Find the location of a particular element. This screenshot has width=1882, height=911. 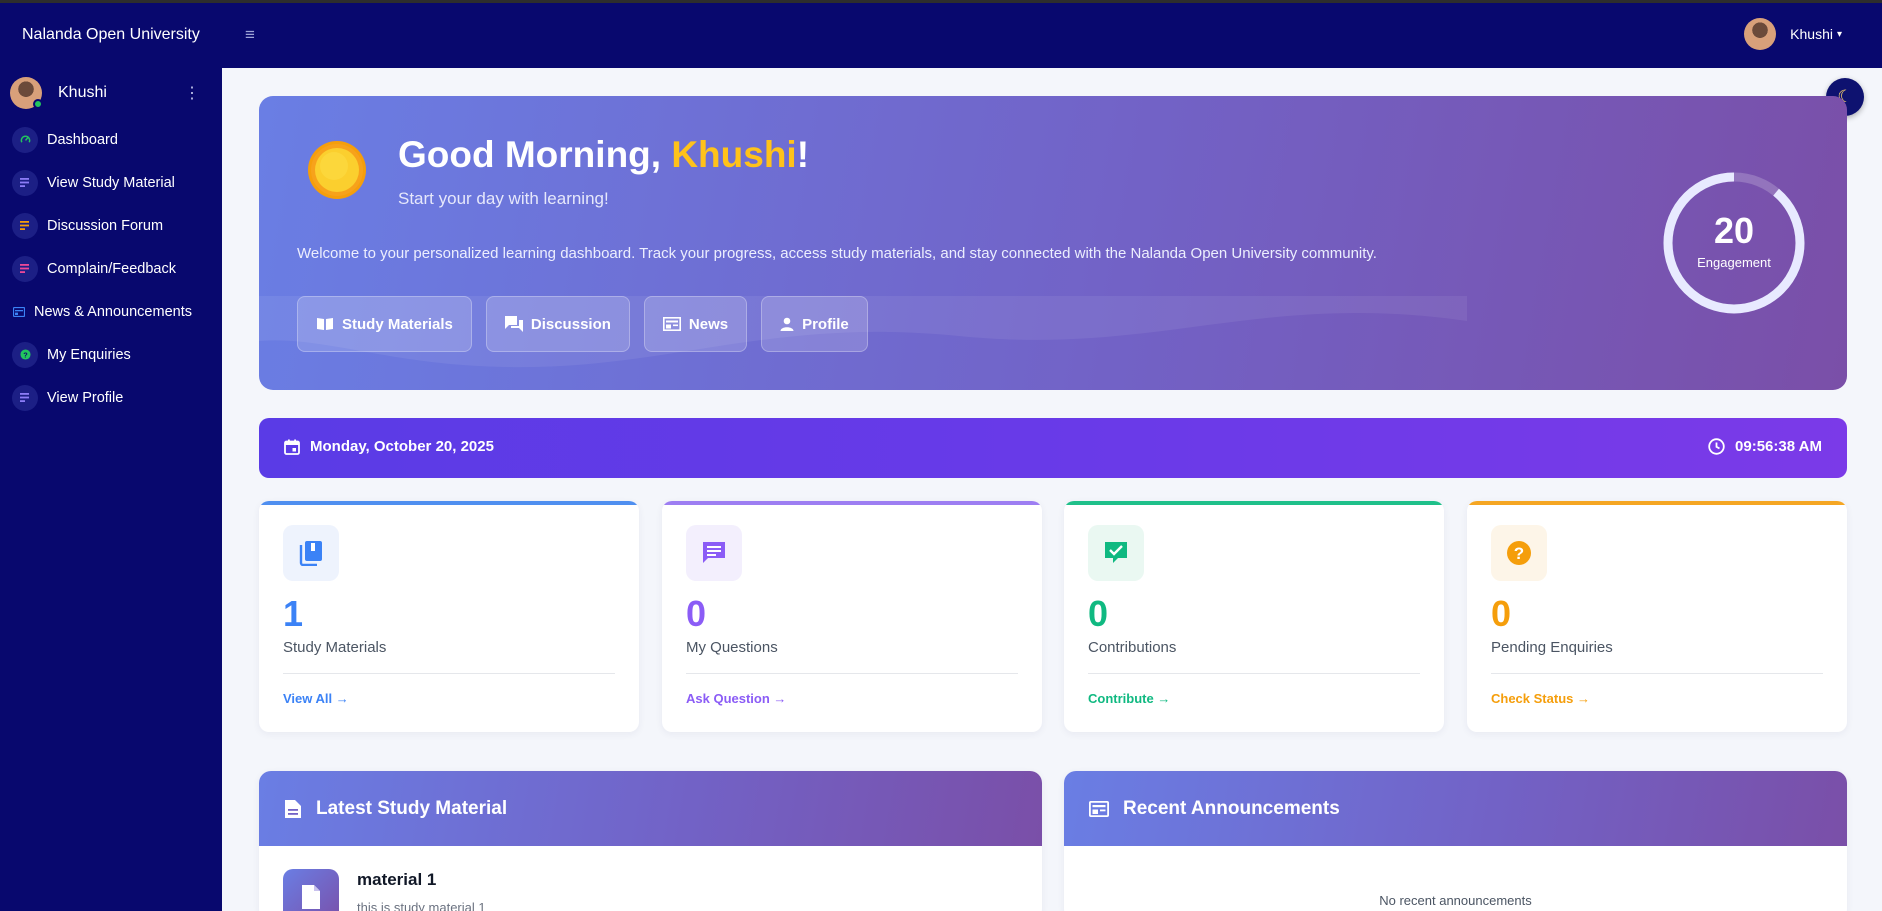

view-all-link: View All → is located at coordinates (316, 698).